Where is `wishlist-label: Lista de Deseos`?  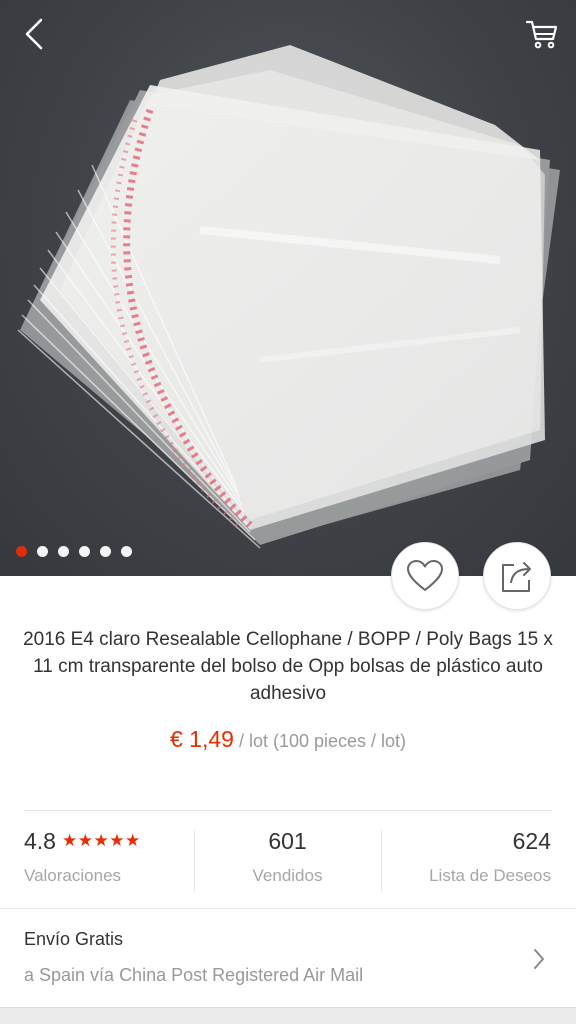 wishlist-label: Lista de Deseos is located at coordinates (490, 875).